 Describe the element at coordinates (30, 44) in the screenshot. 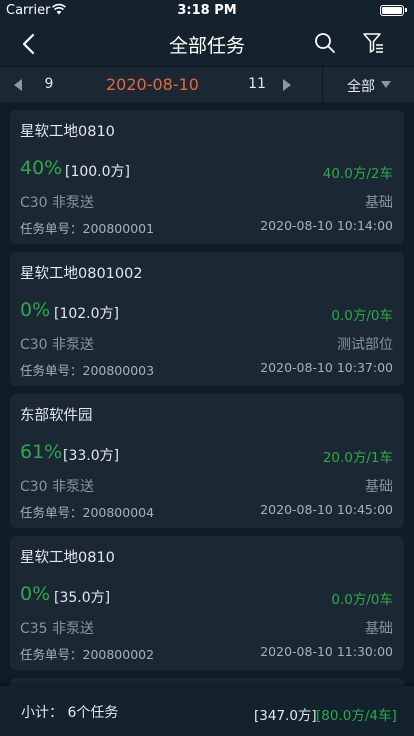

I see `back-chevron-icon` at that location.